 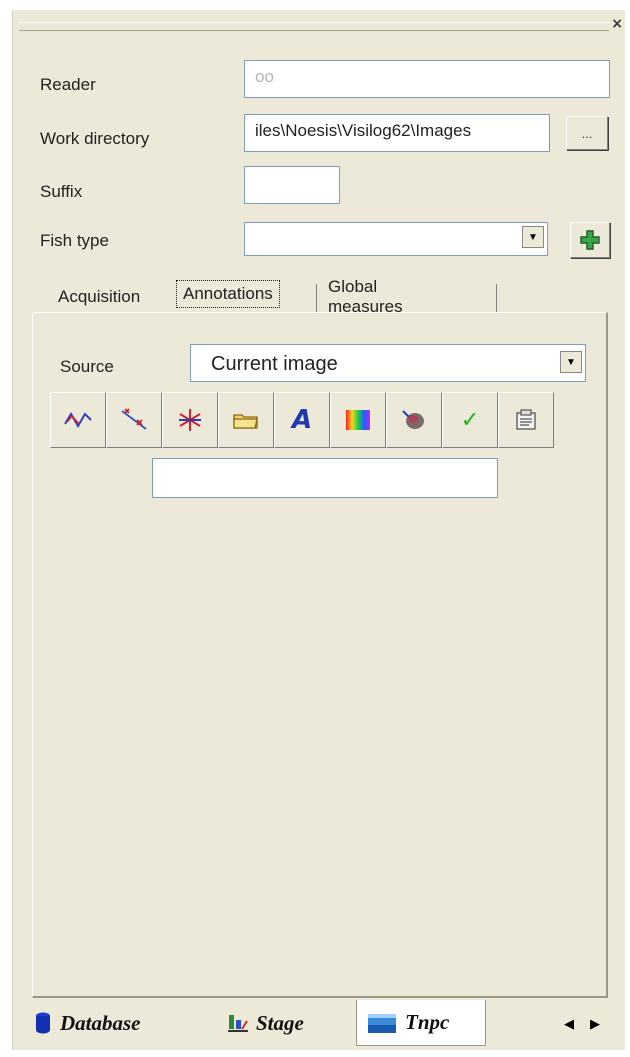 I want to click on properties-button, so click(x=526, y=420).